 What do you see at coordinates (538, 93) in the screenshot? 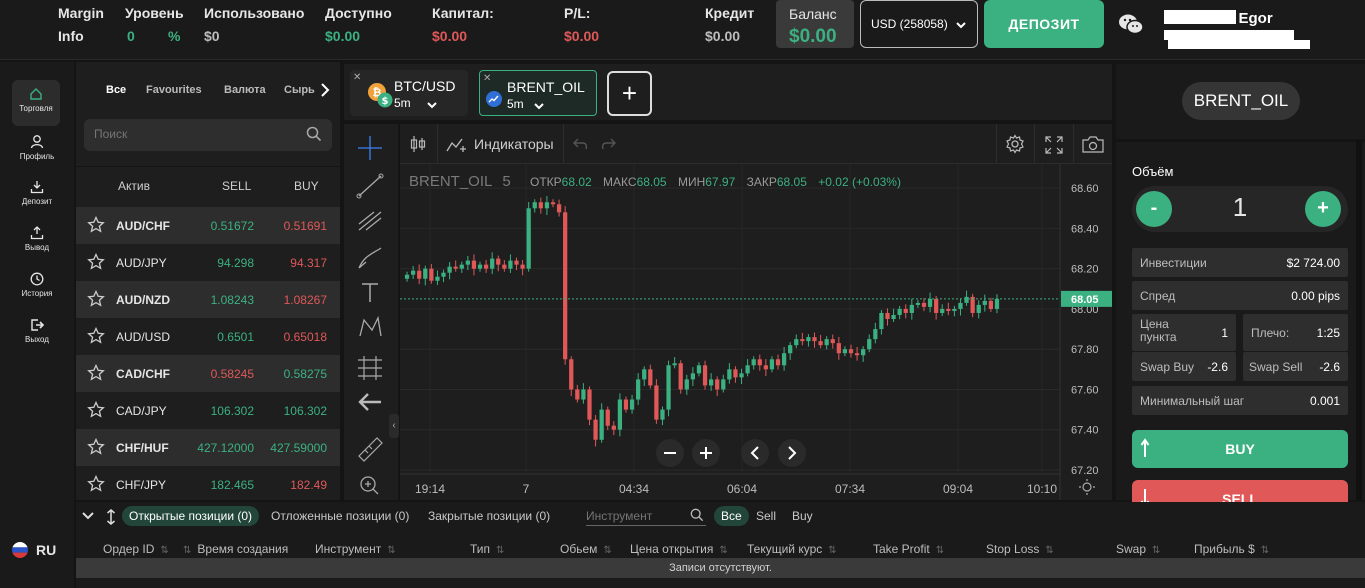
I see `chart-tab-brent: ✕ BRENT_OIL 5m` at bounding box center [538, 93].